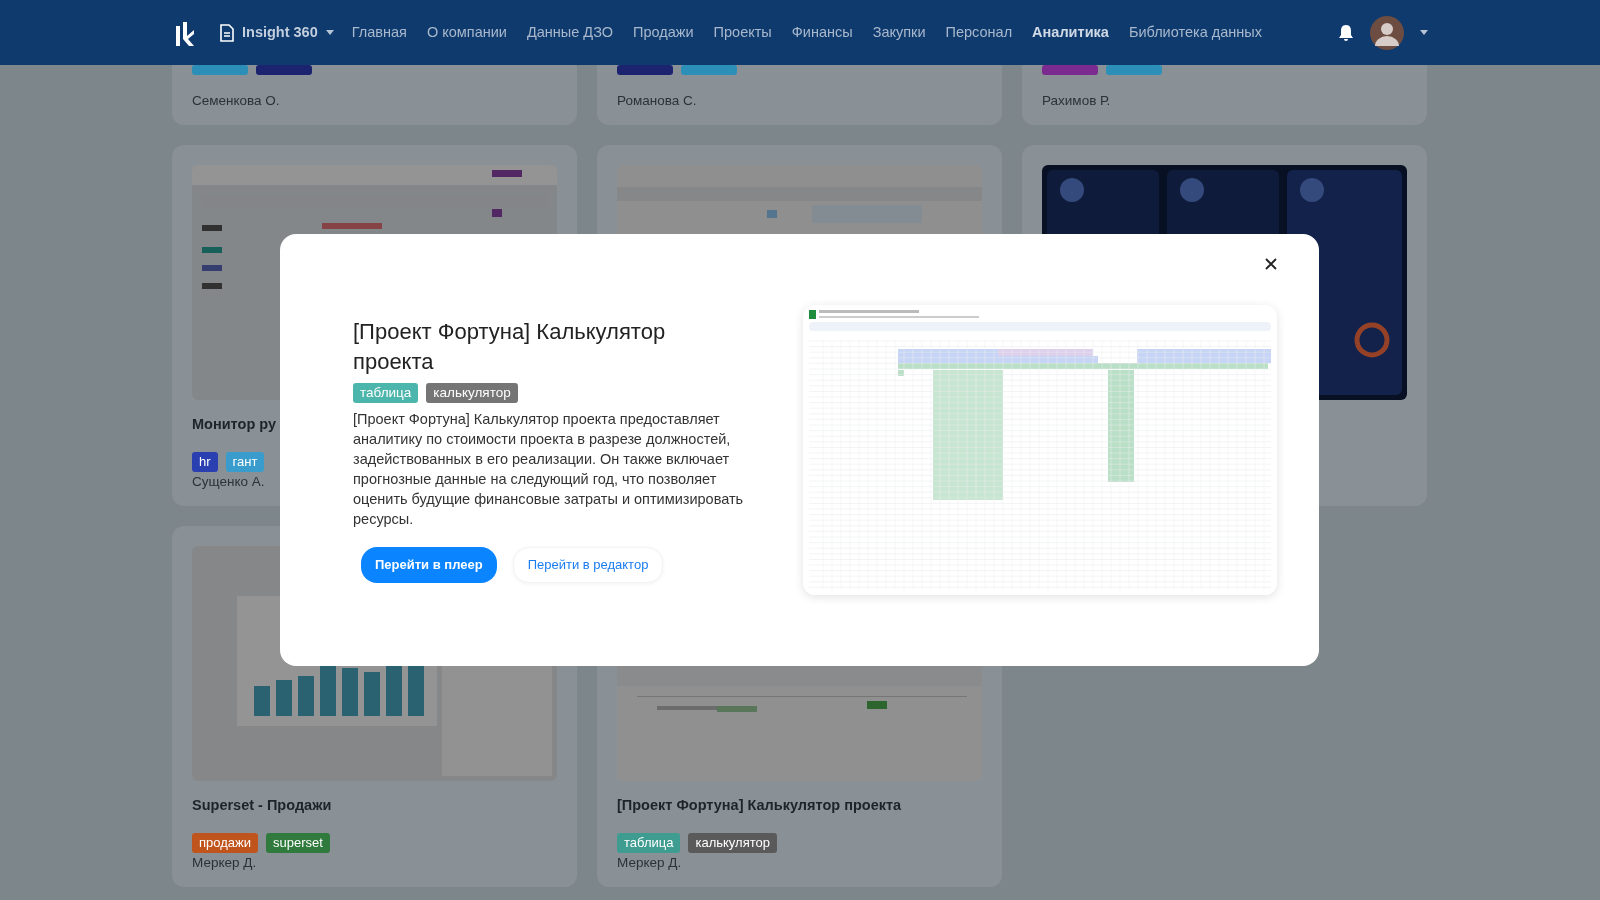 This screenshot has height=900, width=1600. Describe the element at coordinates (510, 347) in the screenshot. I see `modal-title: [Проект Фортуна] Калькулятор проекта` at that location.